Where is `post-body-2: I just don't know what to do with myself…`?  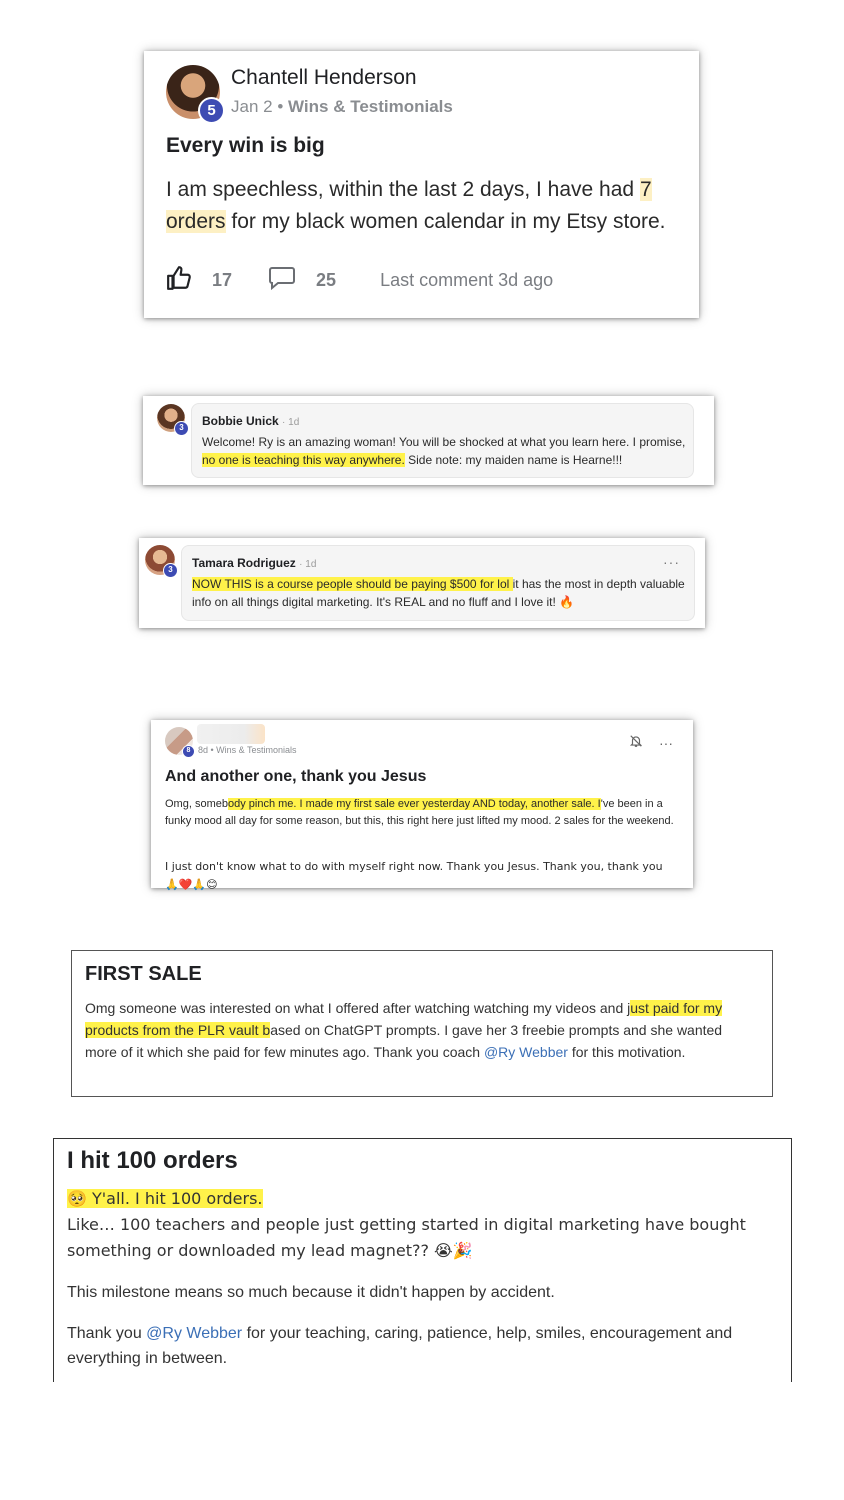 post-body-2: I just don't know what to do with myself… is located at coordinates (414, 875).